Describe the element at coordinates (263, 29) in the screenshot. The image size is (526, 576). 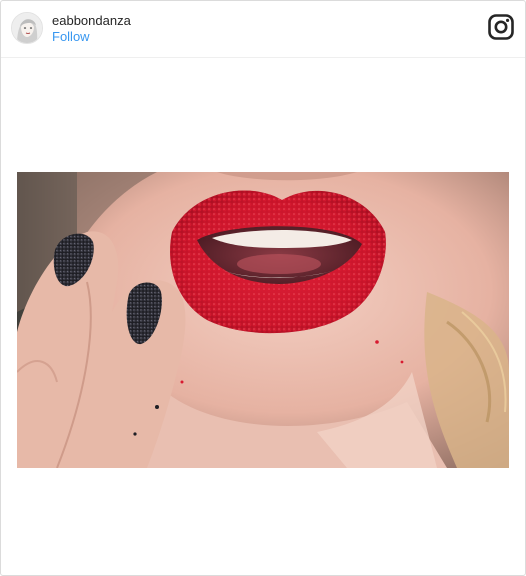
I see `post-header: eabbondanza Follow` at that location.